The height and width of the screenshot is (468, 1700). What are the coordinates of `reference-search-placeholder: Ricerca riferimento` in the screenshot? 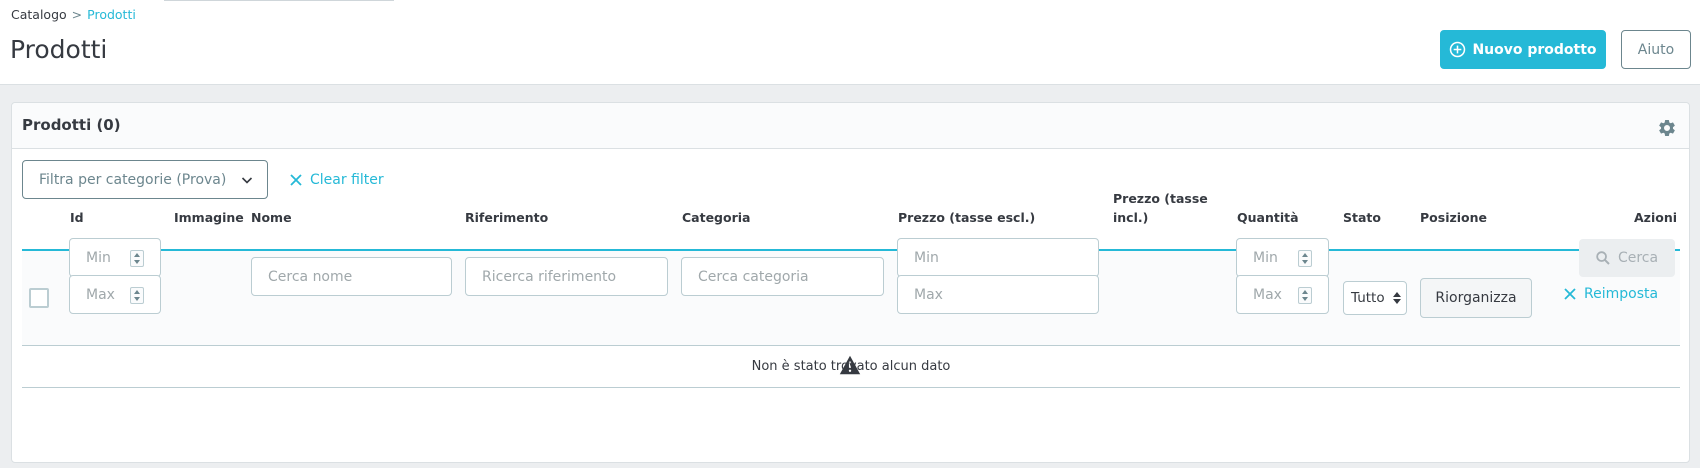 It's located at (549, 276).